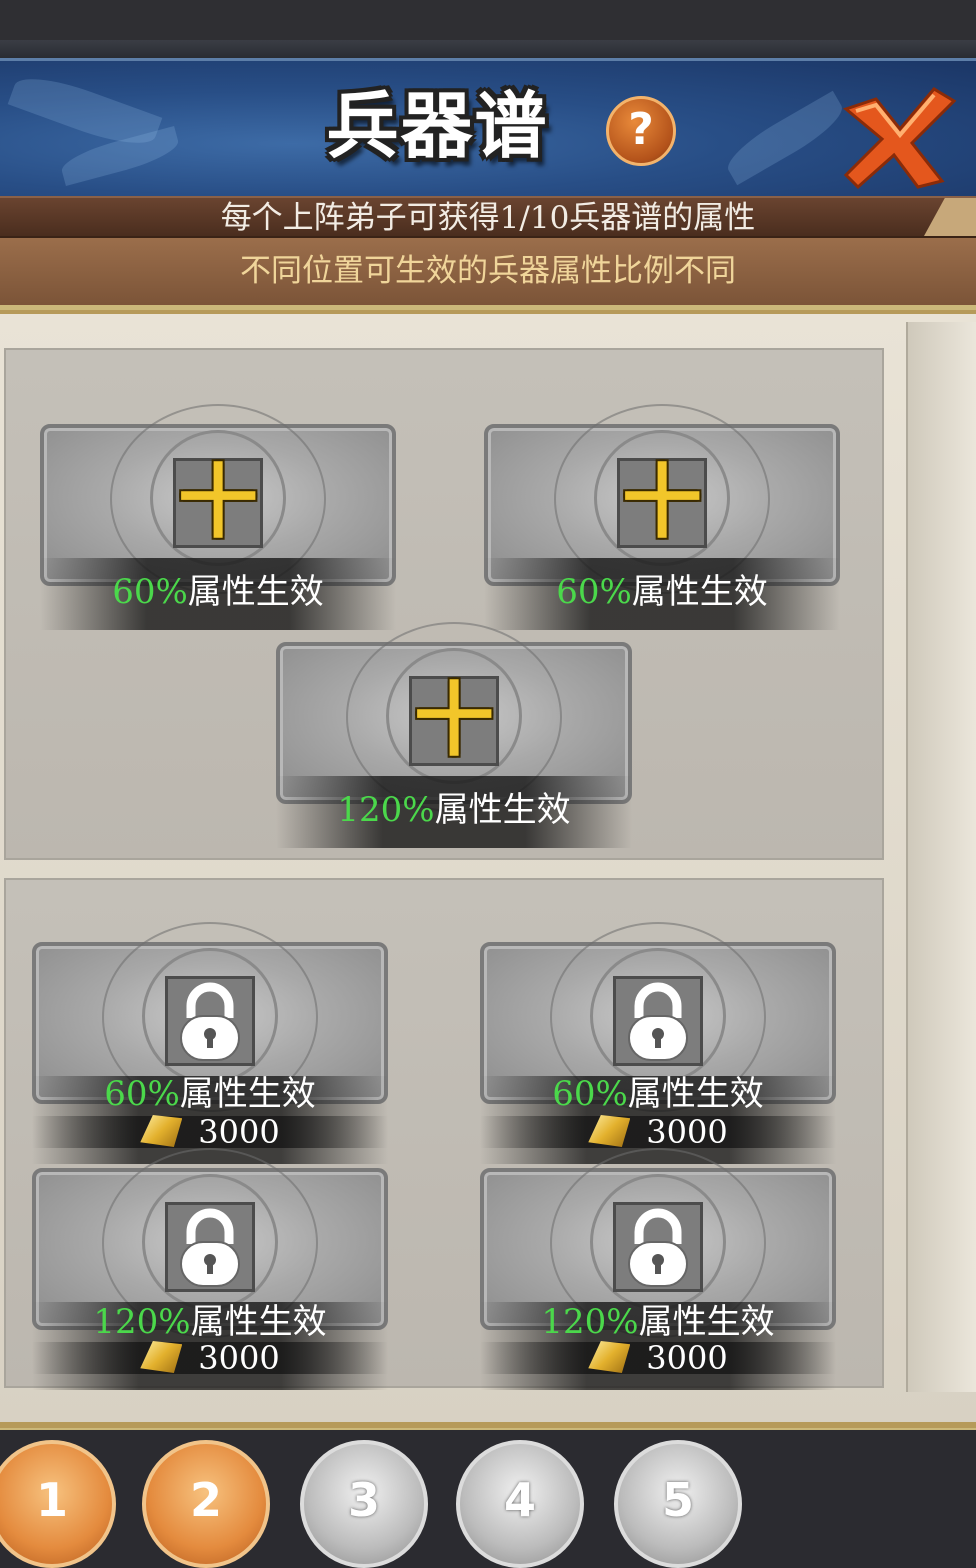 The height and width of the screenshot is (1568, 976). What do you see at coordinates (58, 1504) in the screenshot?
I see `tab-page-1: 1` at bounding box center [58, 1504].